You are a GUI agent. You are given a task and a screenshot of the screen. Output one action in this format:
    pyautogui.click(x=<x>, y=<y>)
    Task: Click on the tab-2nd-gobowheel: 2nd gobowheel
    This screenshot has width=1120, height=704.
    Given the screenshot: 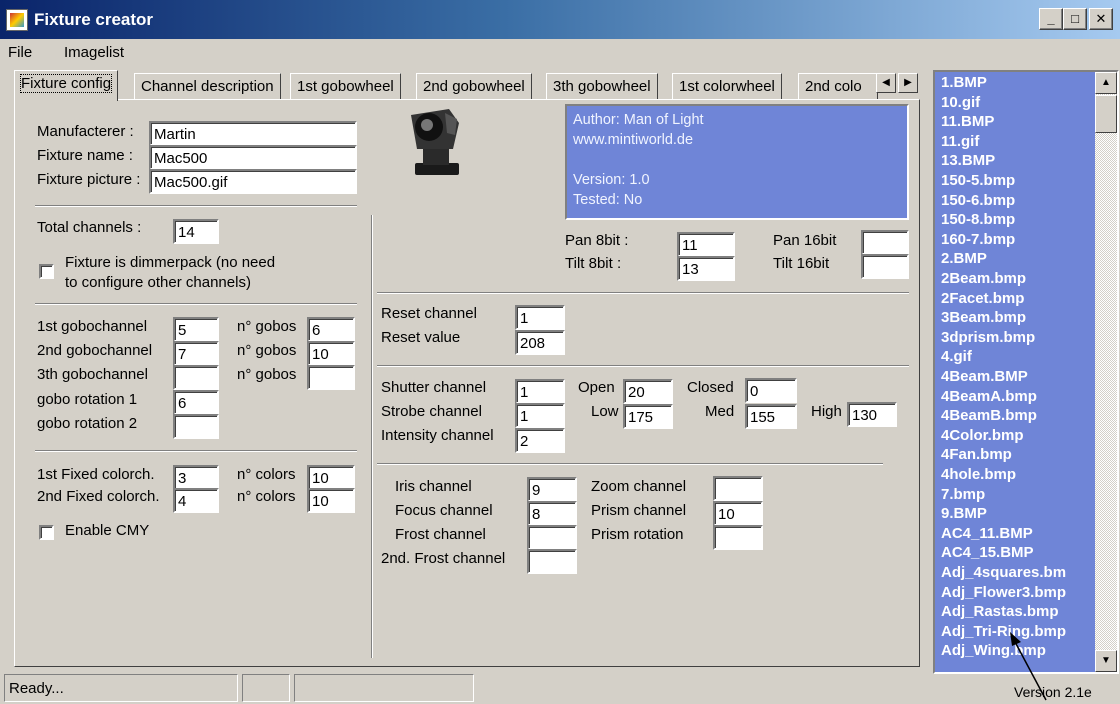 What is the action you would take?
    pyautogui.click(x=474, y=86)
    